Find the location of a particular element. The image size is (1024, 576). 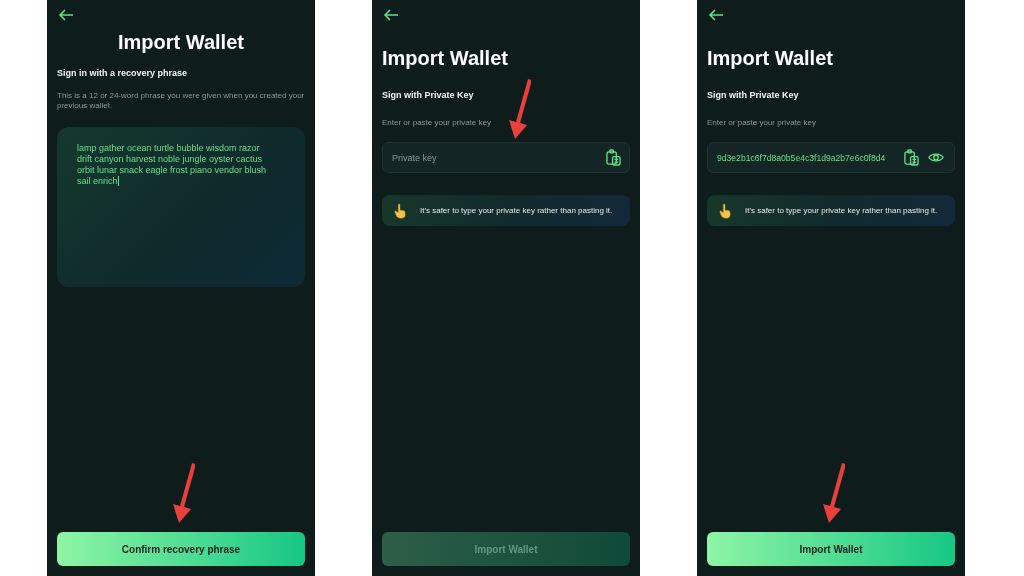

private-key-field: Private key is located at coordinates (506, 157).